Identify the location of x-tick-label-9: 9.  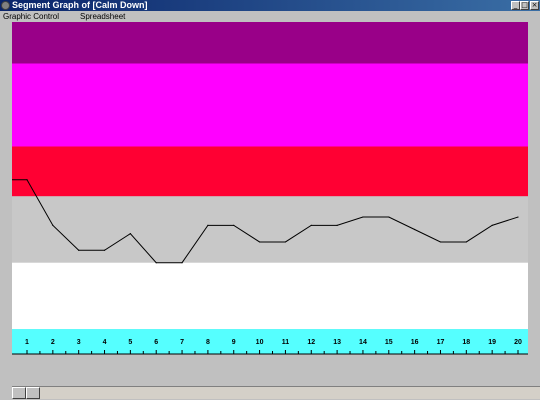
(234, 342).